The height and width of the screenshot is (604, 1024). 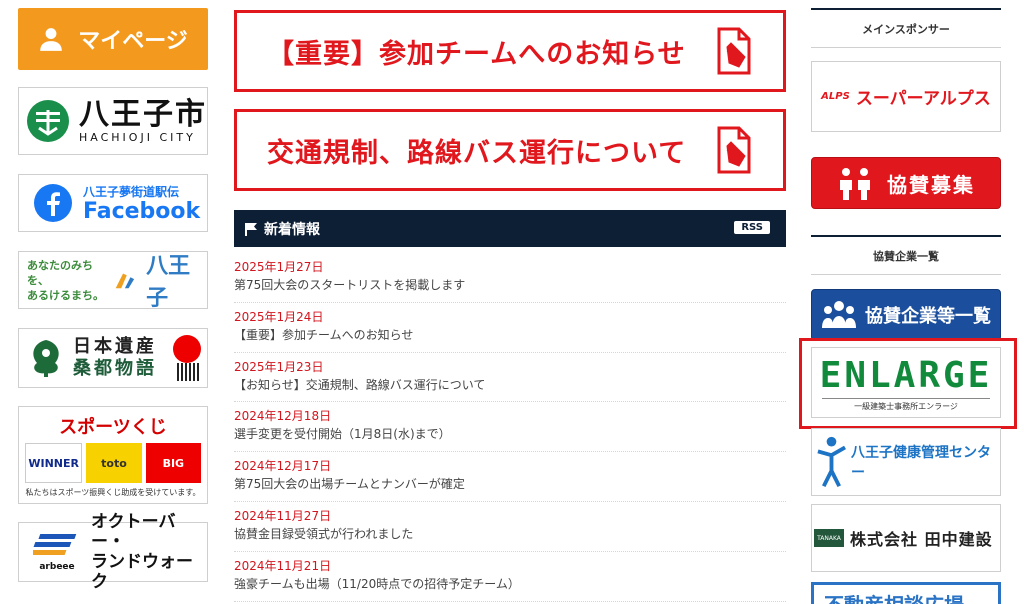 I want to click on arbeee-brand: arbeee, so click(x=57, y=567).